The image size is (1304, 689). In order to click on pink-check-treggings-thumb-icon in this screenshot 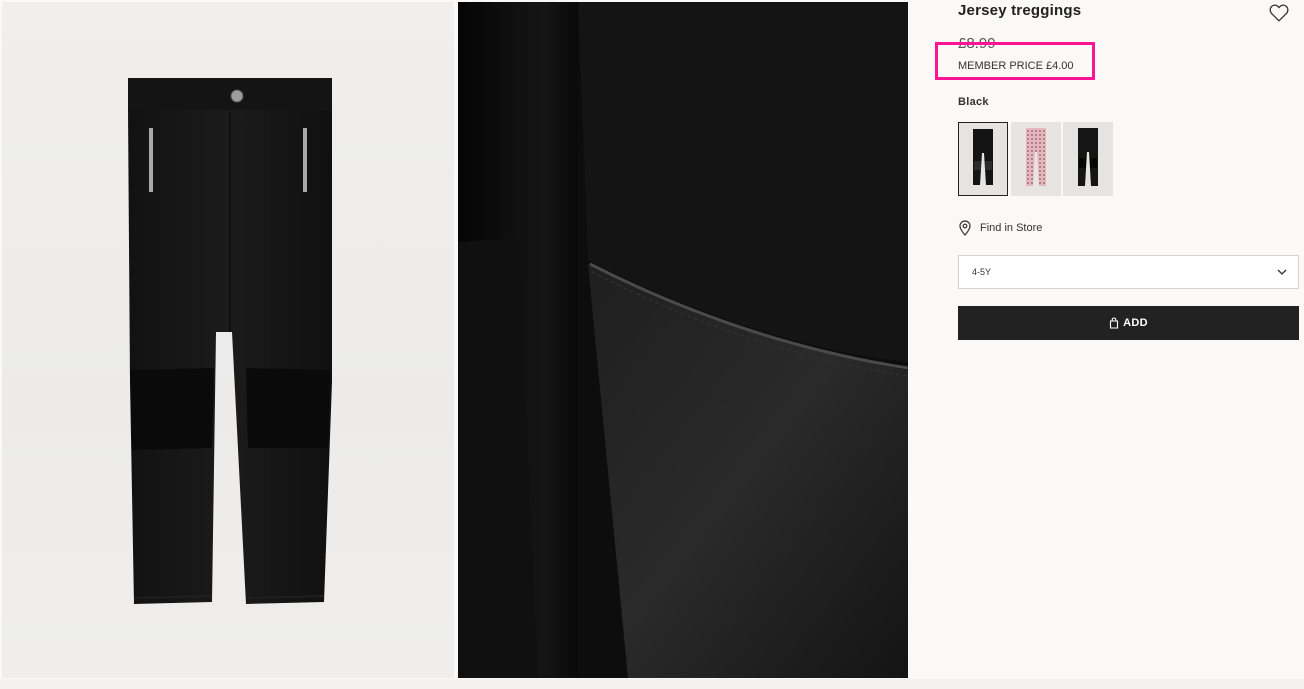, I will do `click(1036, 159)`.